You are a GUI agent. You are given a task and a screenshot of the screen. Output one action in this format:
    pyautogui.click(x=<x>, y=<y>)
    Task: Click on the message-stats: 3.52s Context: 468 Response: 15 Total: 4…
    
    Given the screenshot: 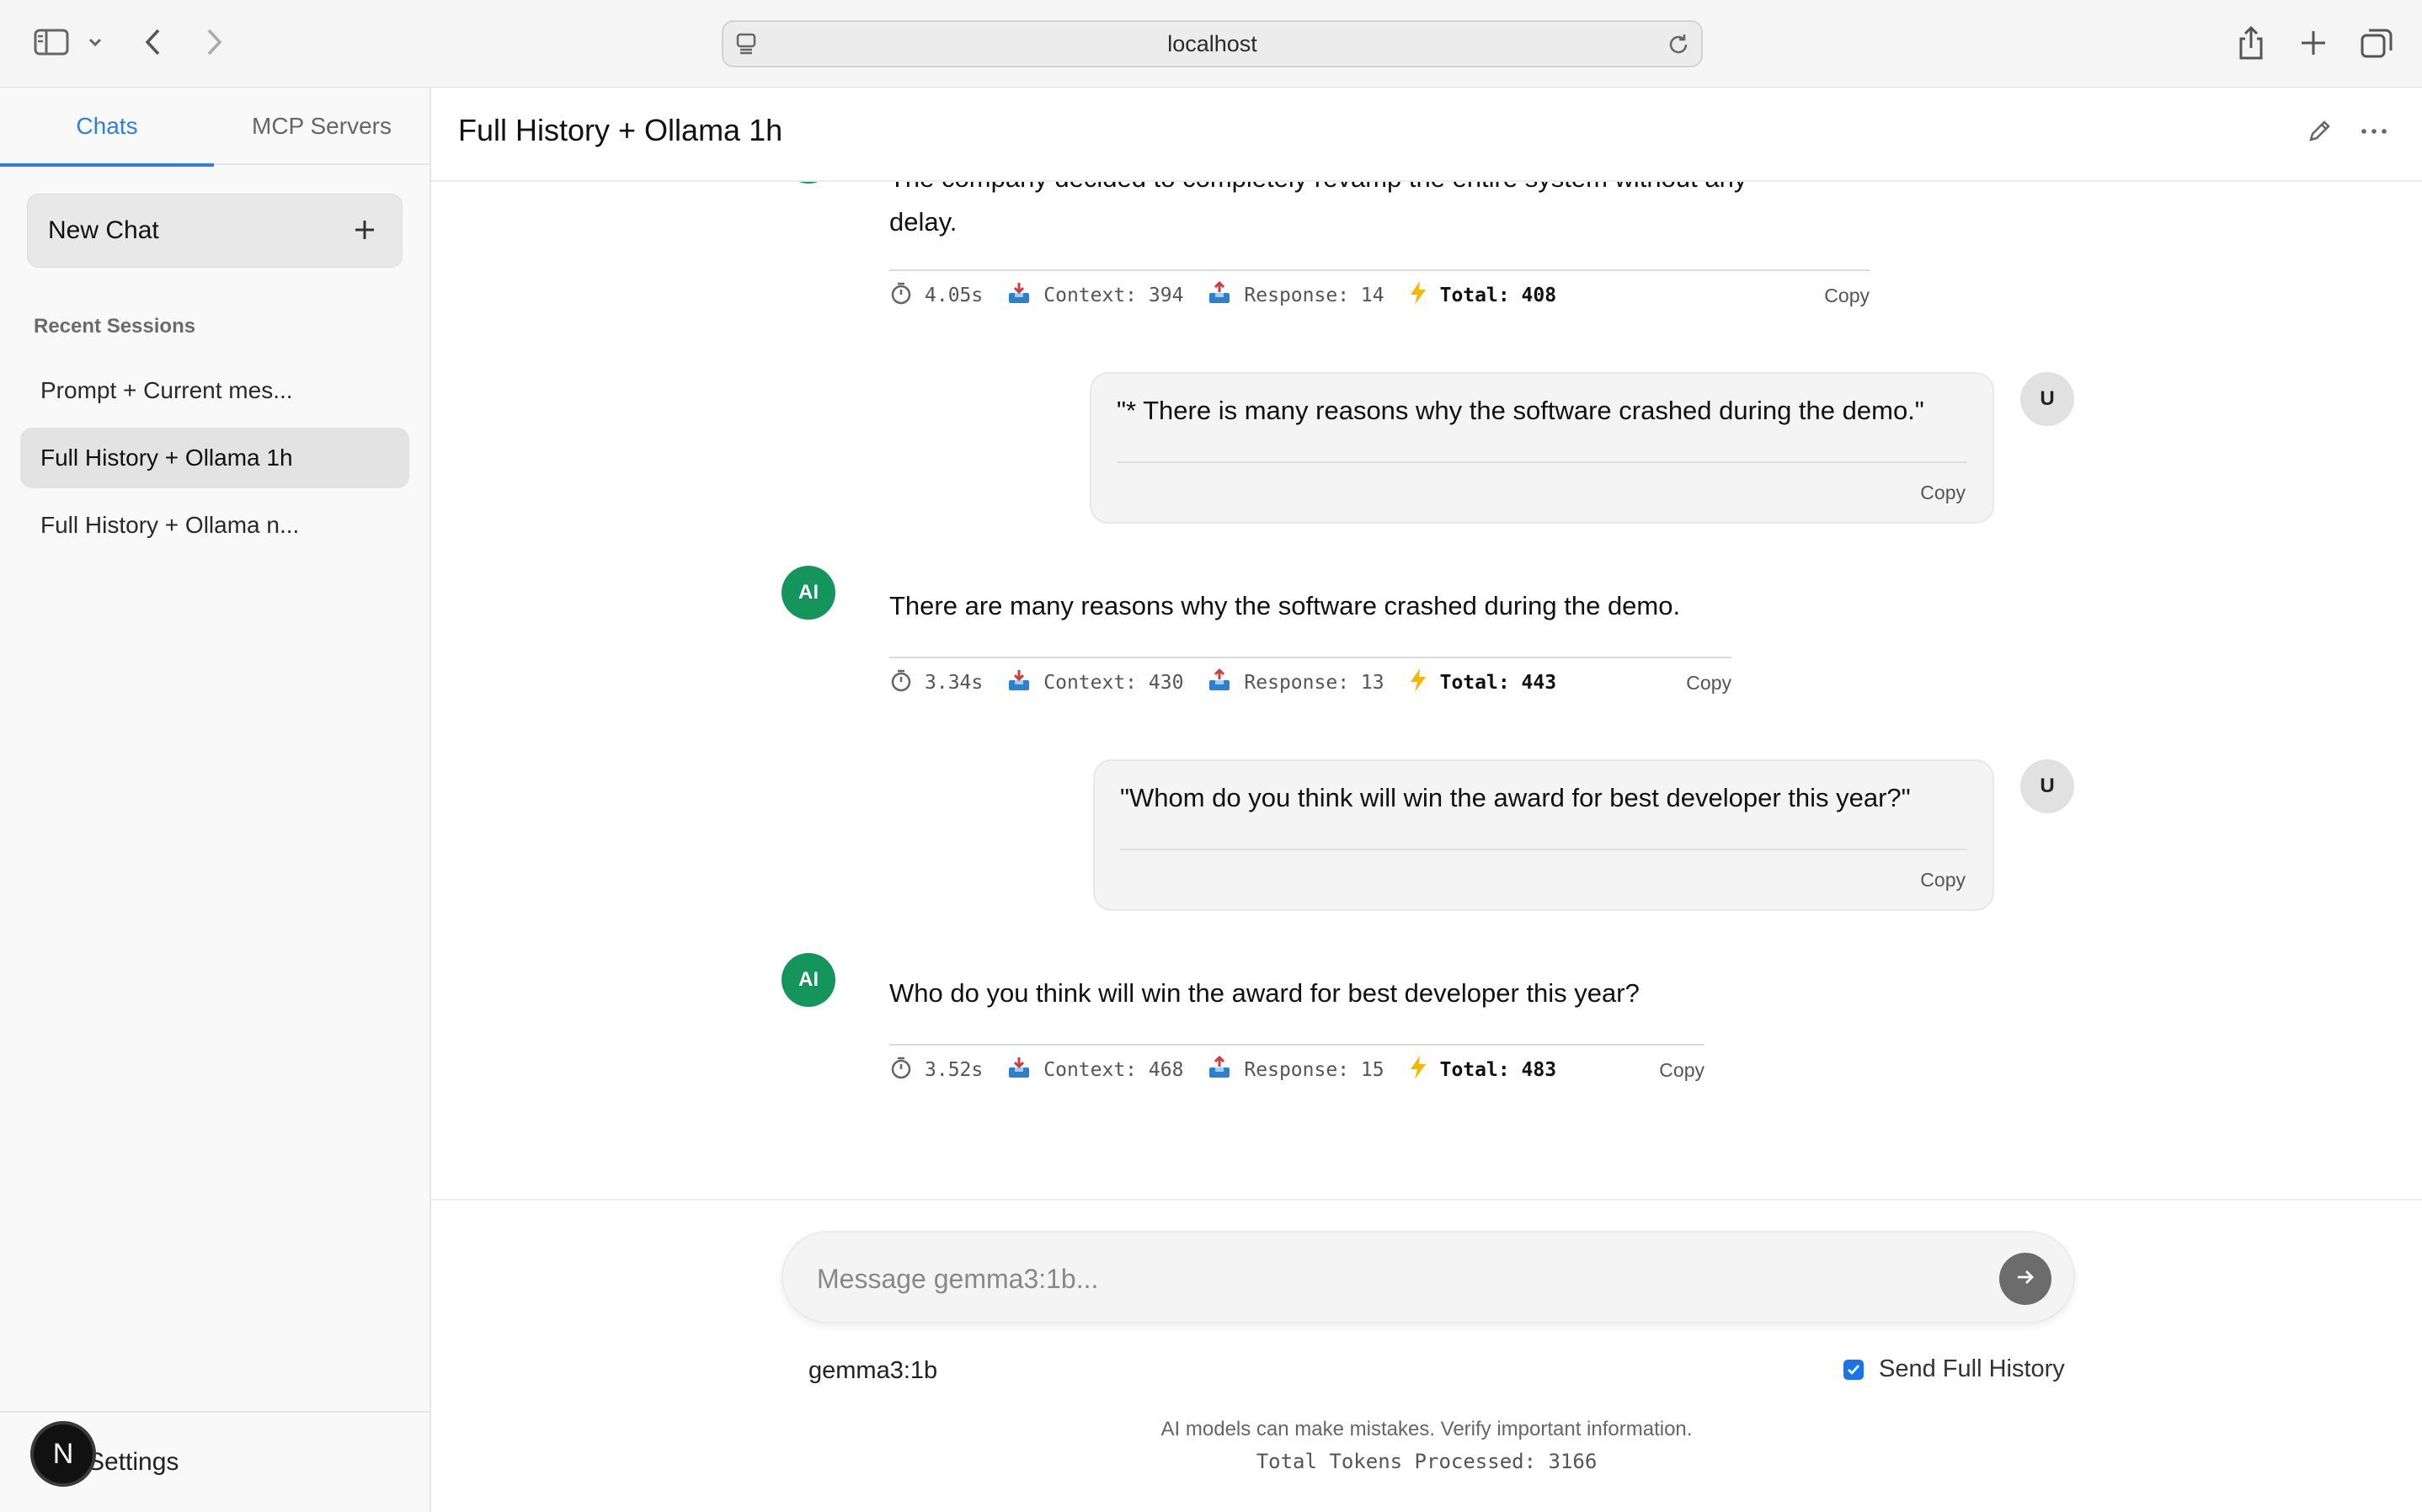 What is the action you would take?
    pyautogui.click(x=1297, y=1069)
    